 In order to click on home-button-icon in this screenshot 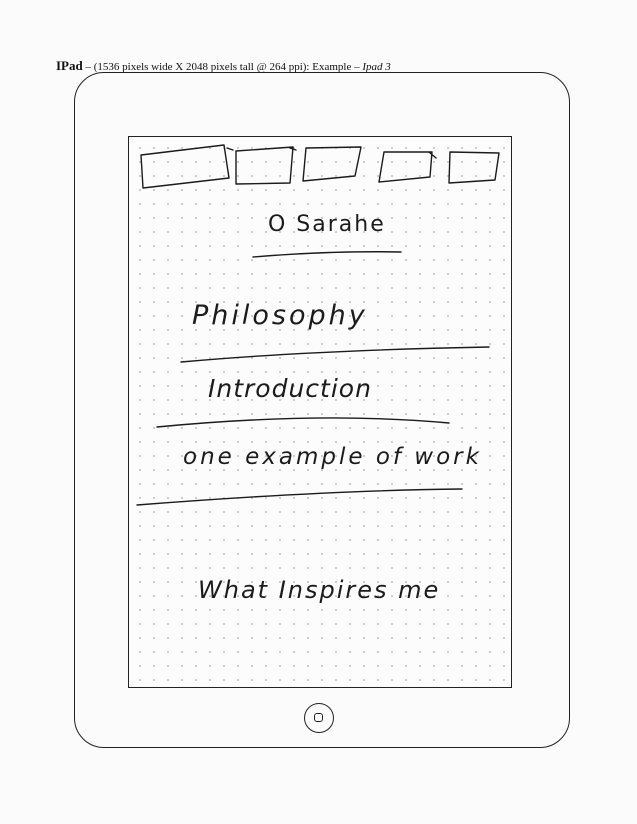, I will do `click(318, 717)`.